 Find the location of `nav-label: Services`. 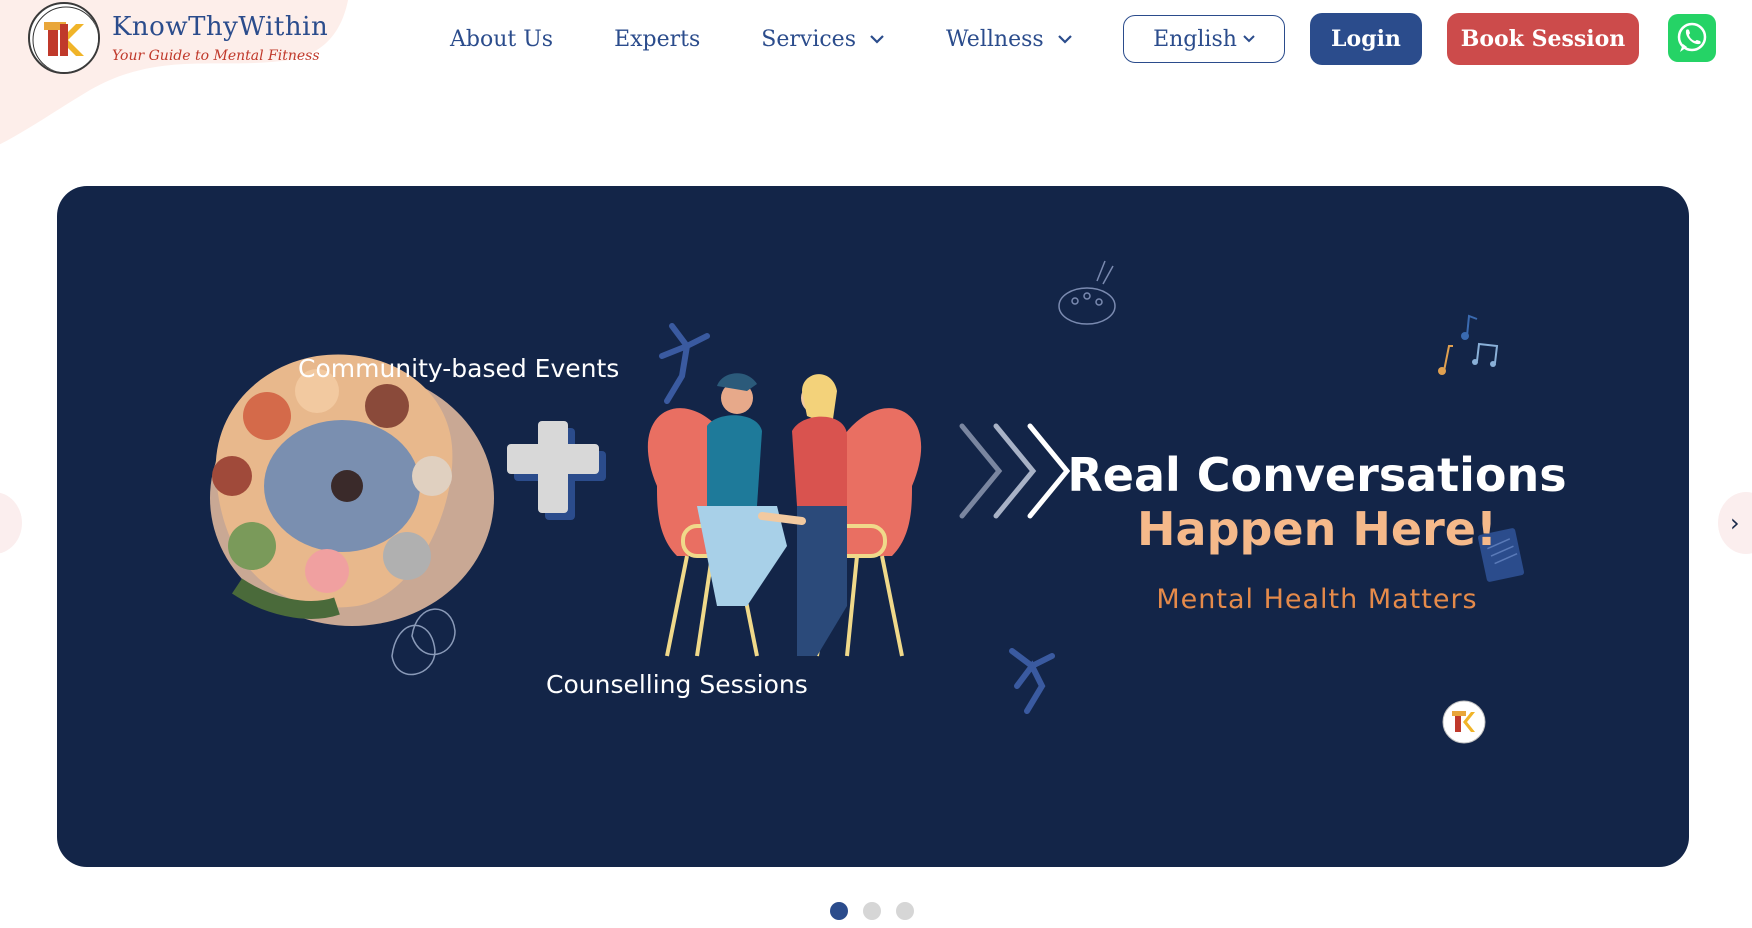

nav-label: Services is located at coordinates (808, 39).